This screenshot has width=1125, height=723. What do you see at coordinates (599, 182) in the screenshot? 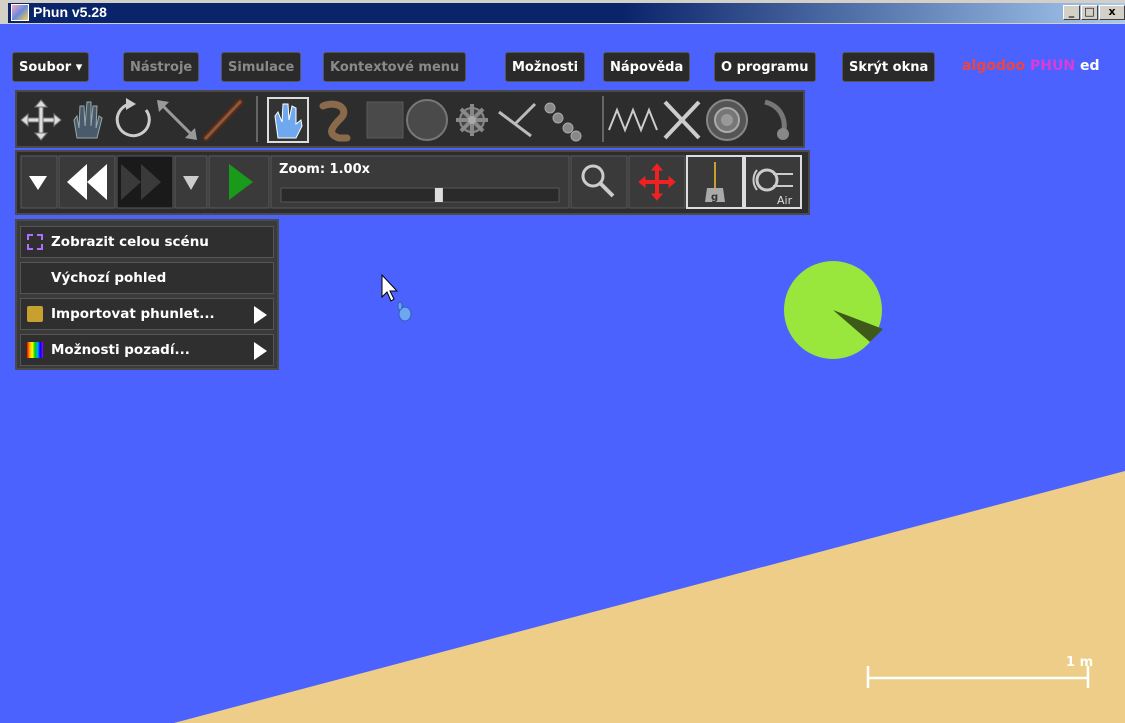
I see `zoom-tool-button` at bounding box center [599, 182].